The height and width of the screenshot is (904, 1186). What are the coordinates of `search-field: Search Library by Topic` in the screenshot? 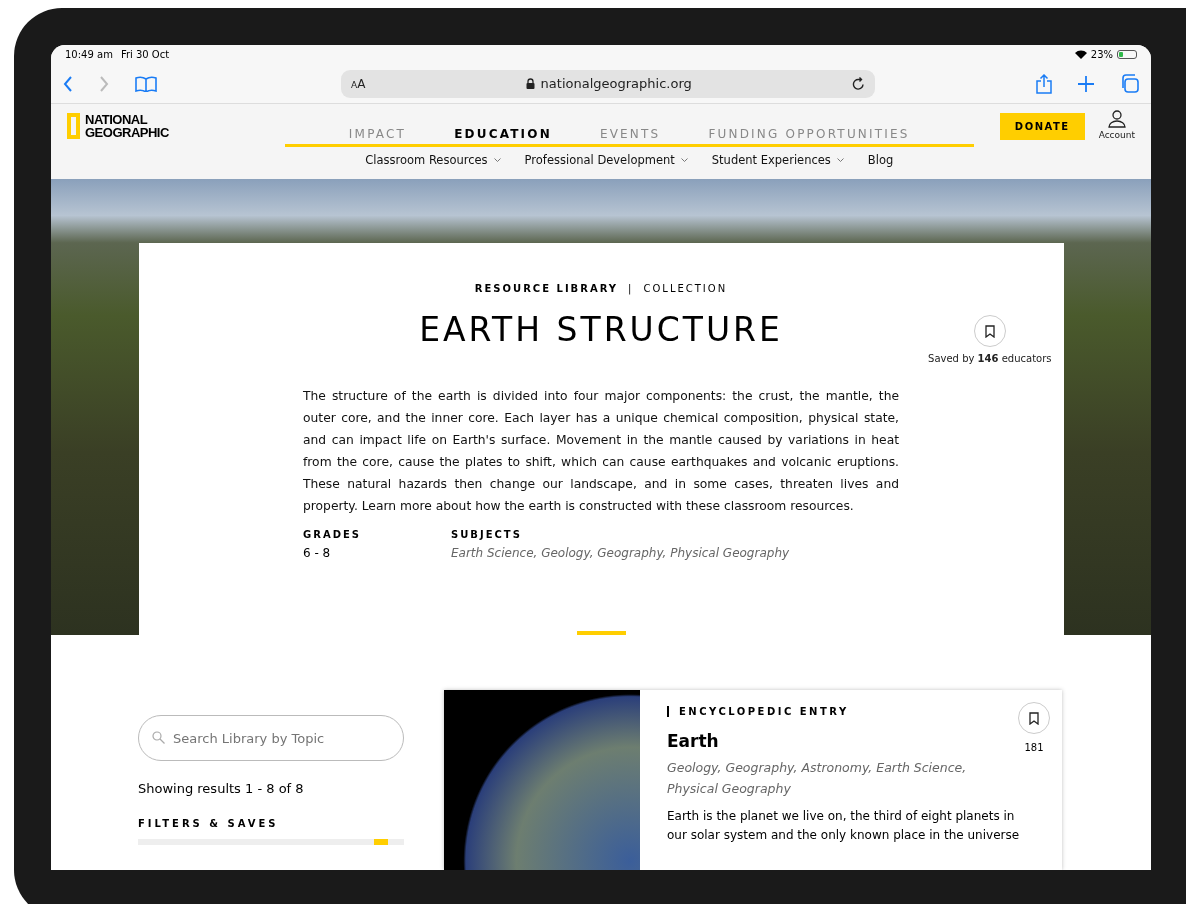 It's located at (271, 738).